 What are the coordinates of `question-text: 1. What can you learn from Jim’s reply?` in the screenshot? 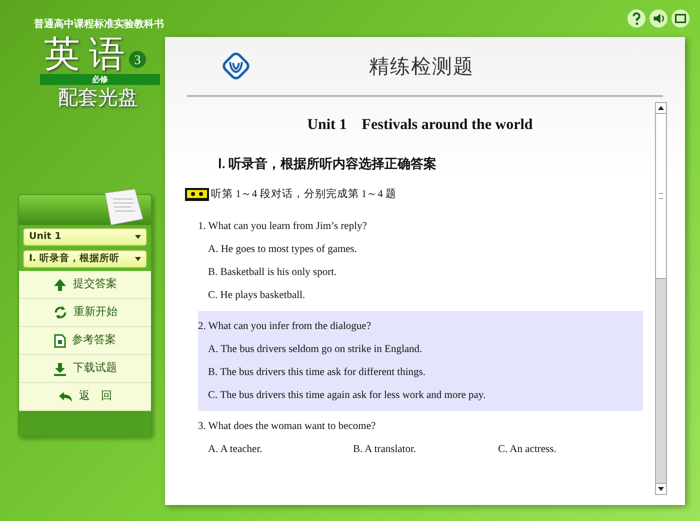 It's located at (283, 227).